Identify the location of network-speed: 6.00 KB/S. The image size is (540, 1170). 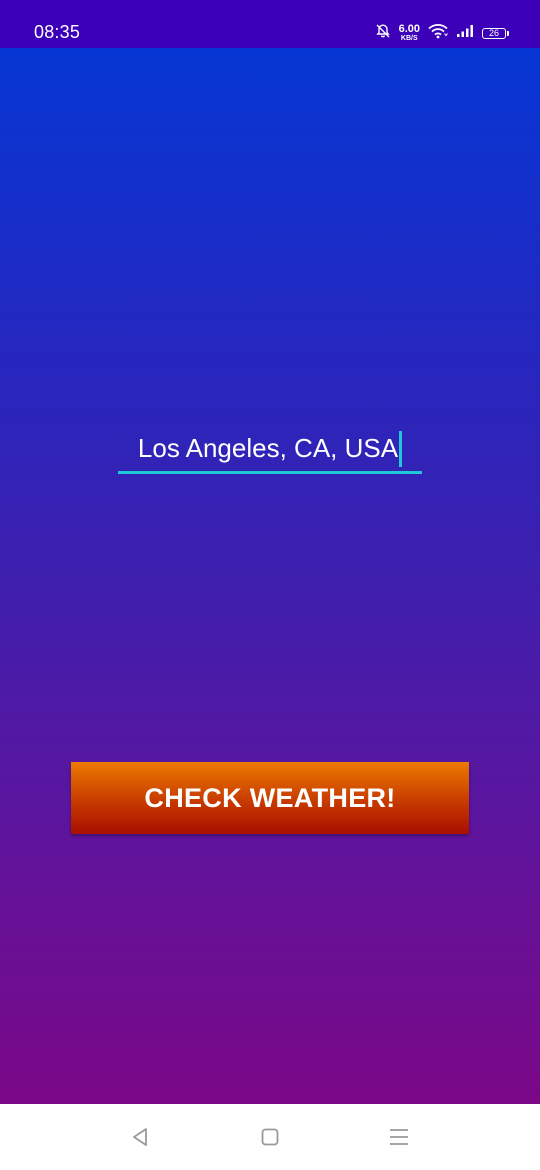
(409, 33).